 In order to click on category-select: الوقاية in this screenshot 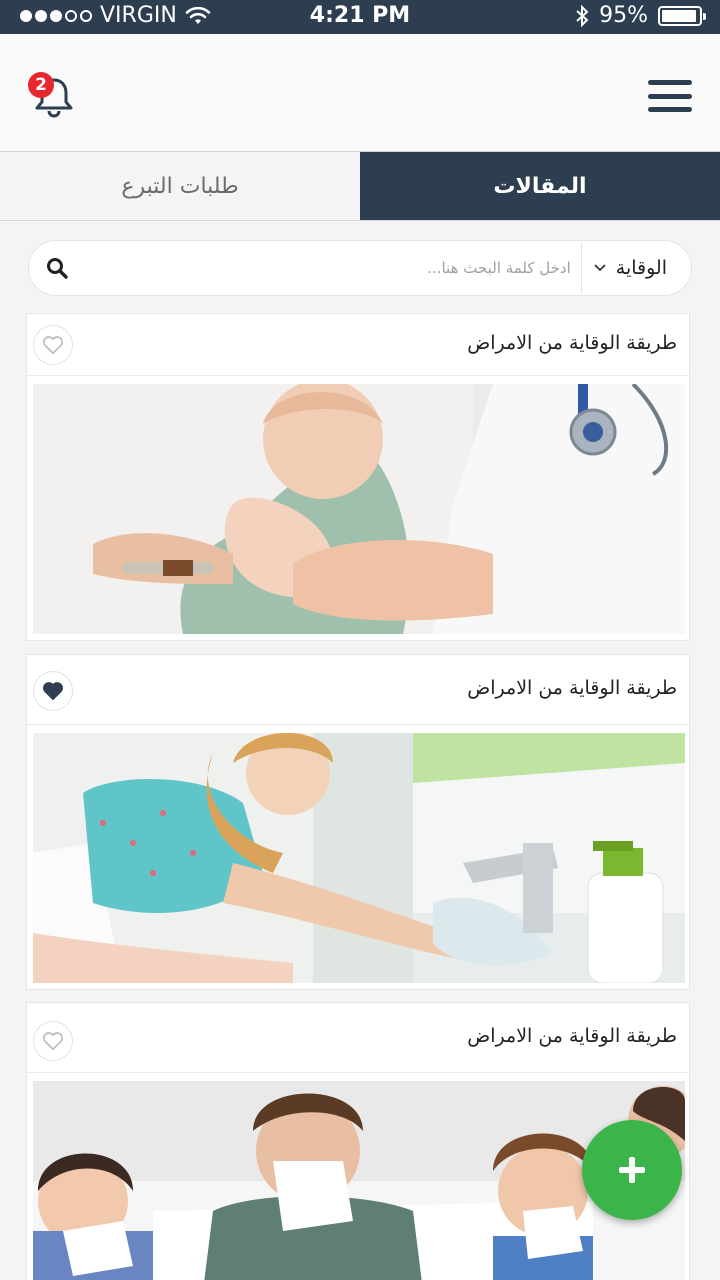, I will do `click(636, 268)`.